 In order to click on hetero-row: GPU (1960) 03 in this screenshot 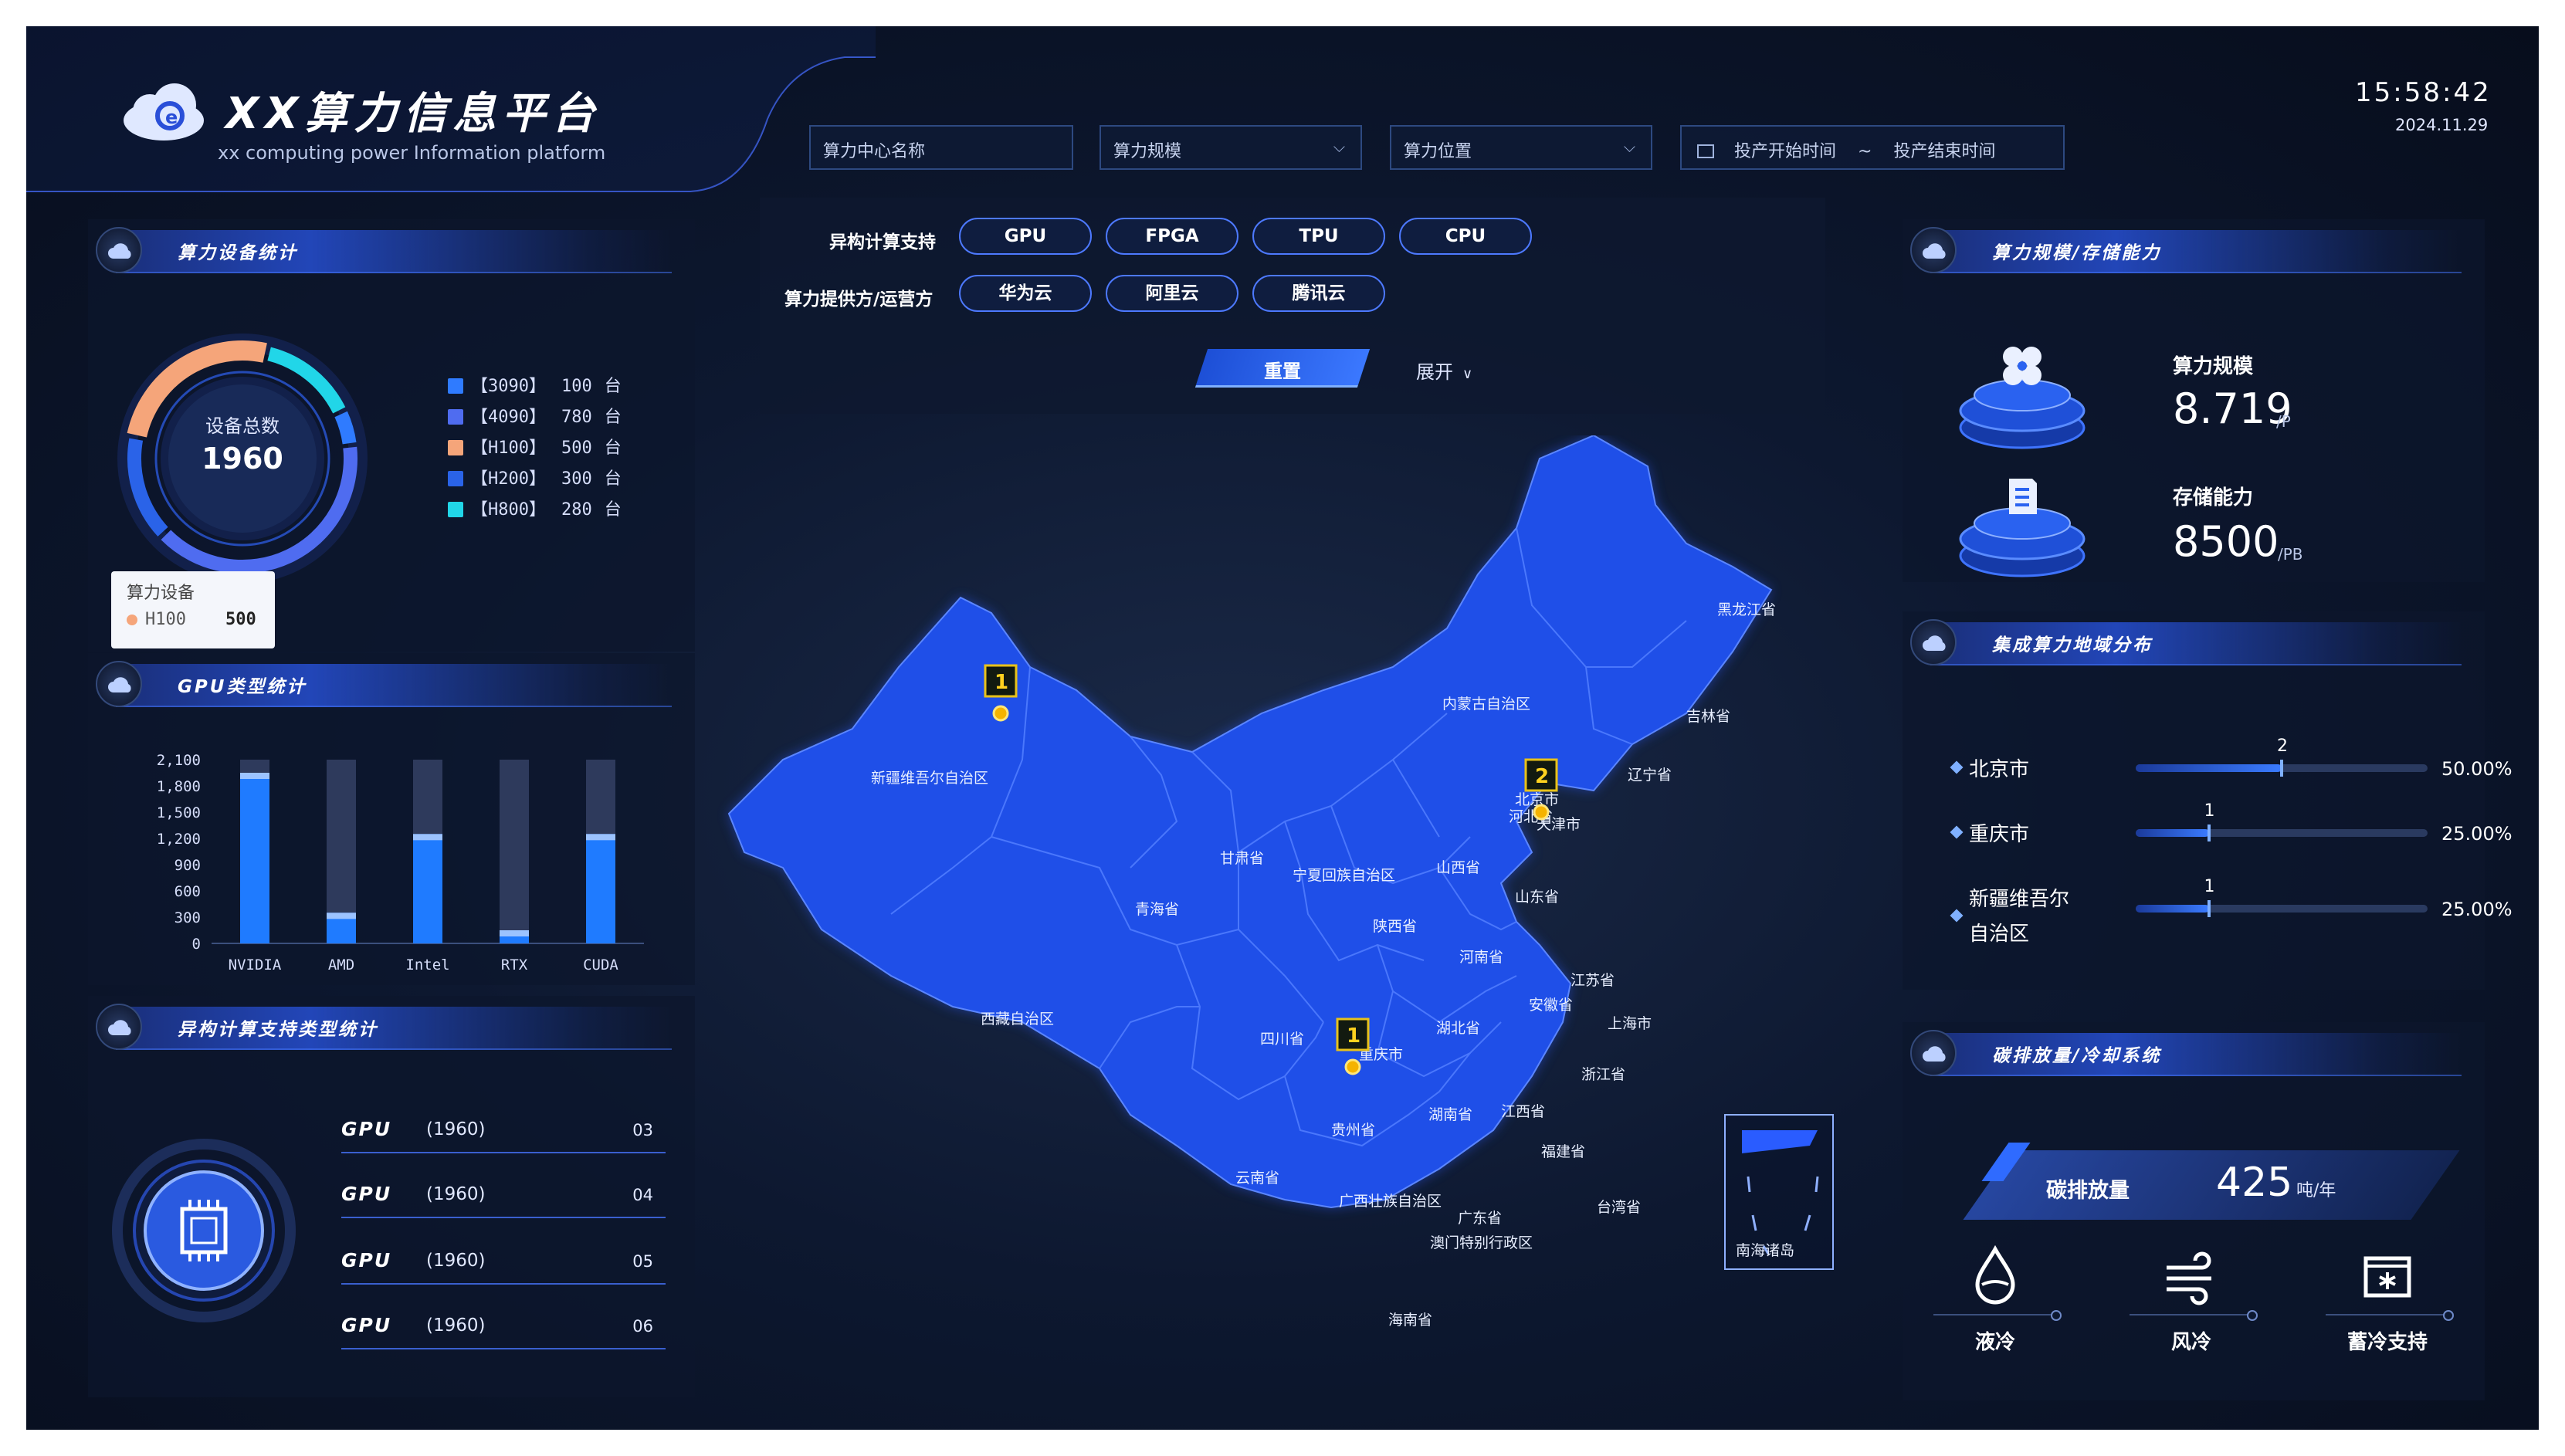, I will do `click(503, 1131)`.